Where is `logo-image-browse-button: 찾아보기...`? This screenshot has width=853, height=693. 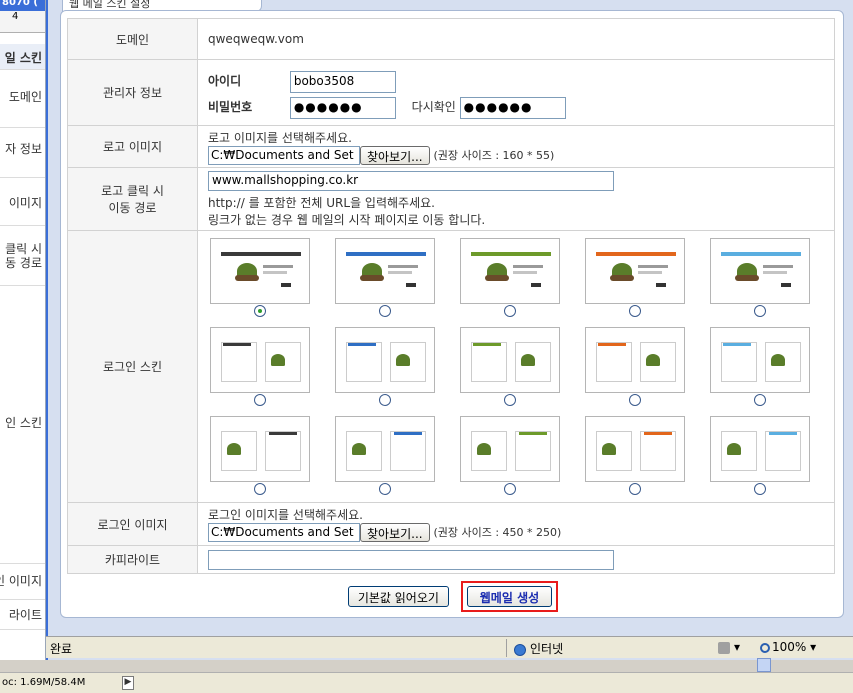 logo-image-browse-button: 찾아보기... is located at coordinates (395, 155).